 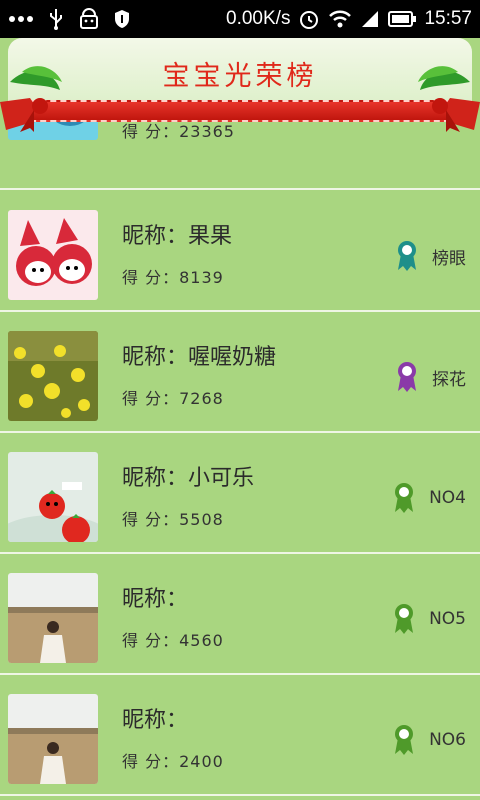 I want to click on ribbon-bow-right-icon, so click(x=449, y=99).